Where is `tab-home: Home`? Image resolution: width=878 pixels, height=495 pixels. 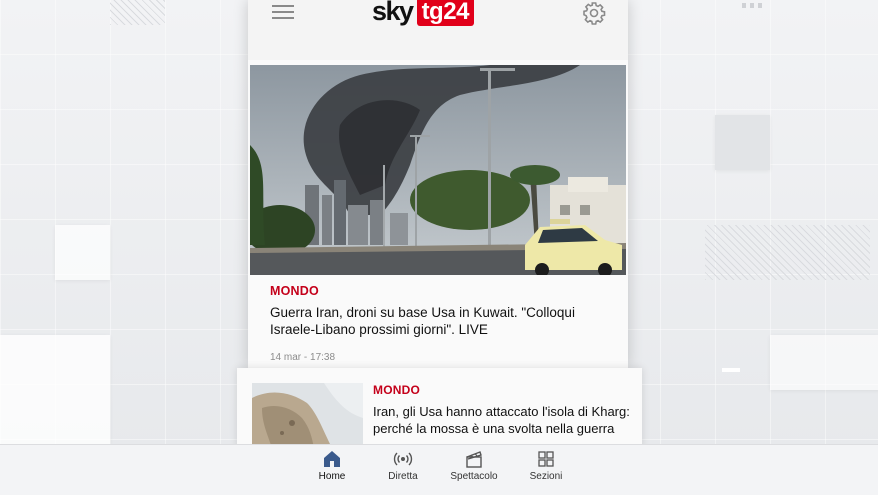 tab-home: Home is located at coordinates (332, 466).